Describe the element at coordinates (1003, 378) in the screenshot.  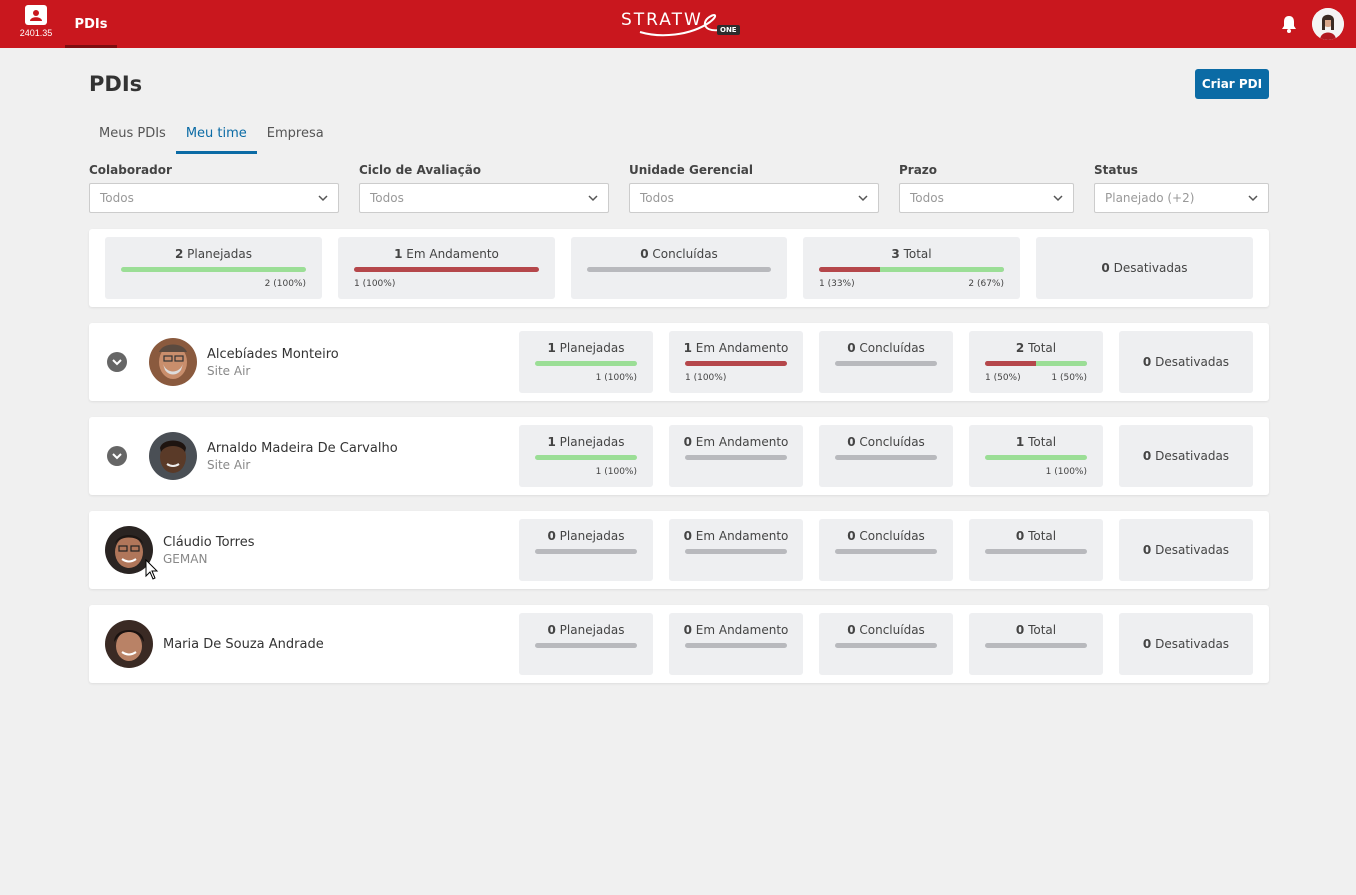
I see `stat-percent-left: 1 (50%)` at that location.